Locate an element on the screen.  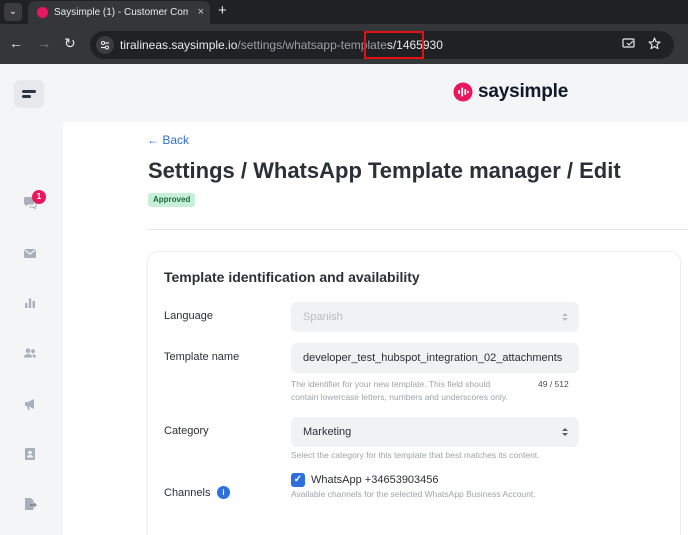
unread-badge: 1 is located at coordinates (39, 197).